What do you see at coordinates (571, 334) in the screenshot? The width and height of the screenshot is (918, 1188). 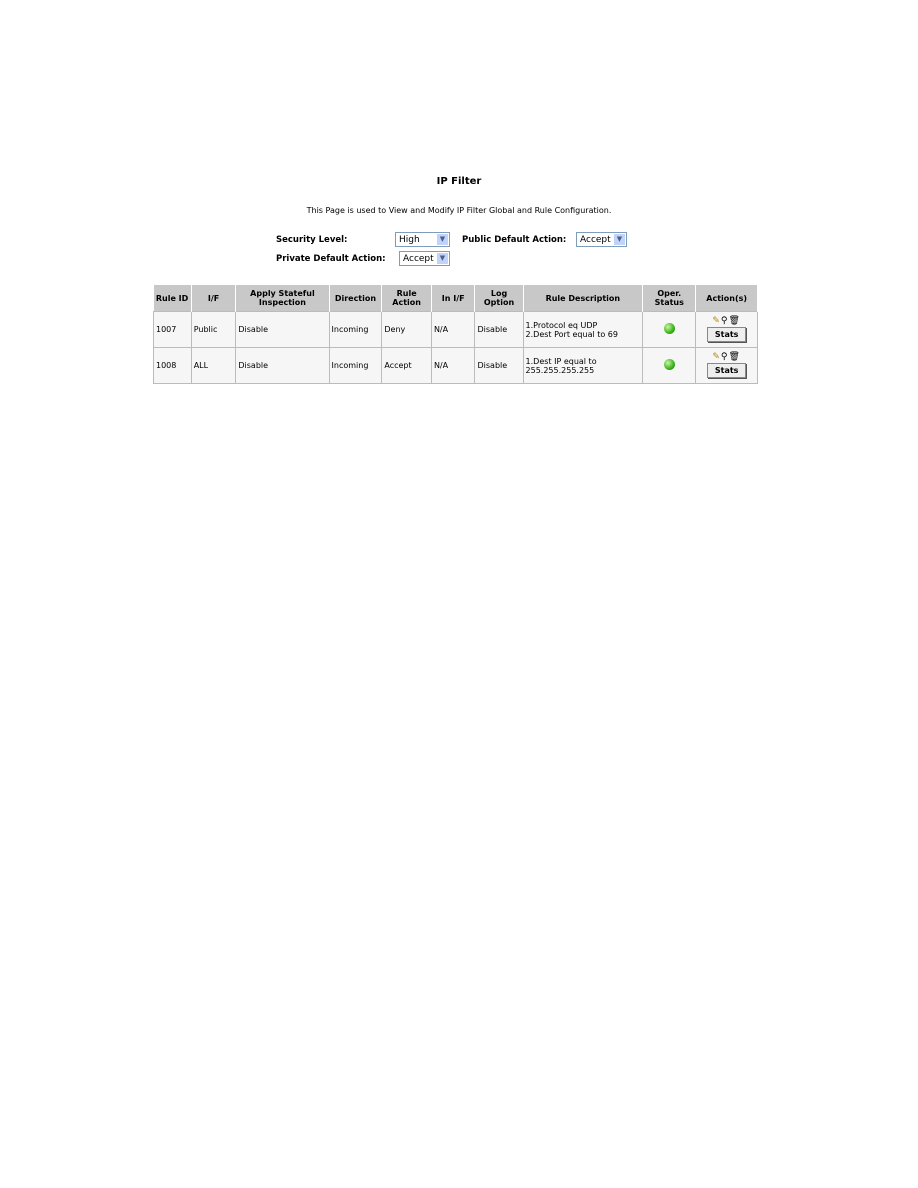 I see `rule-description-line: 2.Dest Port equal to 69` at bounding box center [571, 334].